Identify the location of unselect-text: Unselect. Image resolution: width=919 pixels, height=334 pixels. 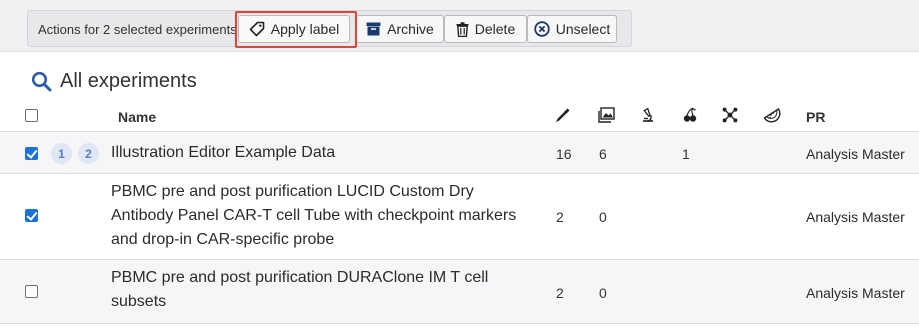
(583, 29).